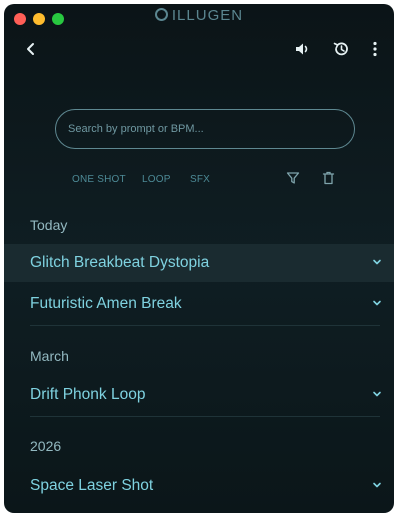 Image resolution: width=398 pixels, height=517 pixels. What do you see at coordinates (161, 14) in the screenshot?
I see `logo-icon` at bounding box center [161, 14].